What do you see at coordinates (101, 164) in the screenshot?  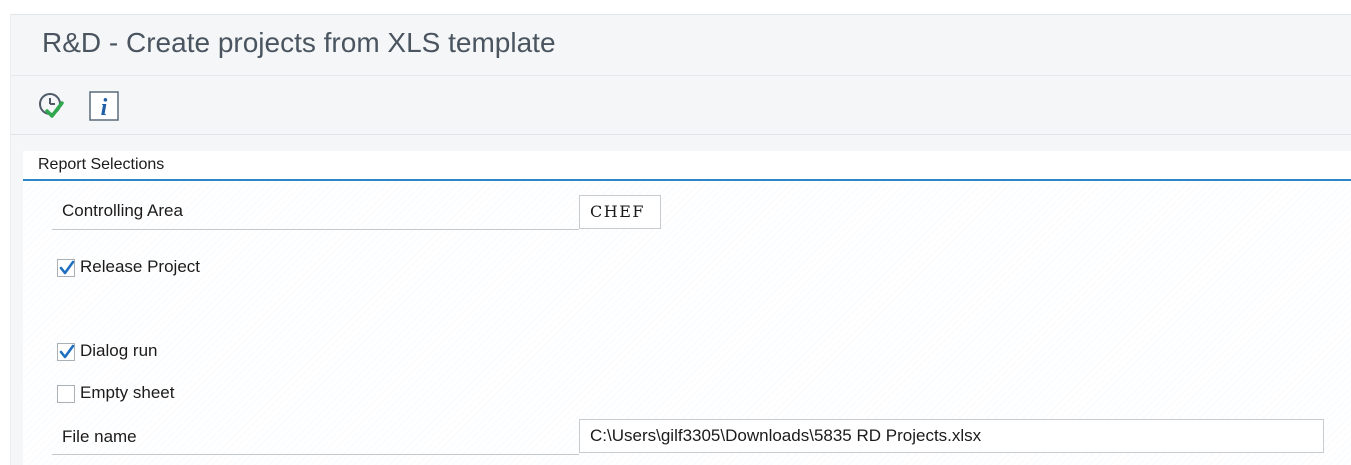 I see `section-title: Report Selections` at bounding box center [101, 164].